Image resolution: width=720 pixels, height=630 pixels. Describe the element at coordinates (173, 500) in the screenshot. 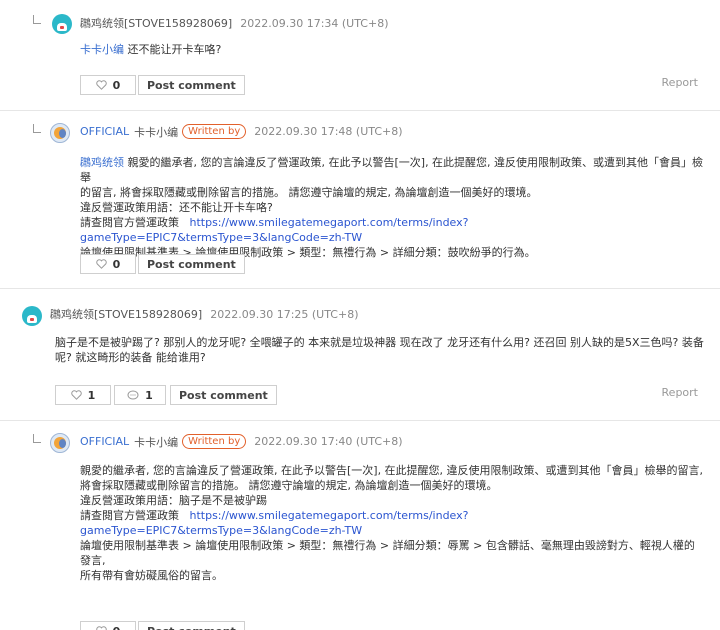

I see `comment-line: 違反營運政策用語：脑子是不是被驴踢` at that location.